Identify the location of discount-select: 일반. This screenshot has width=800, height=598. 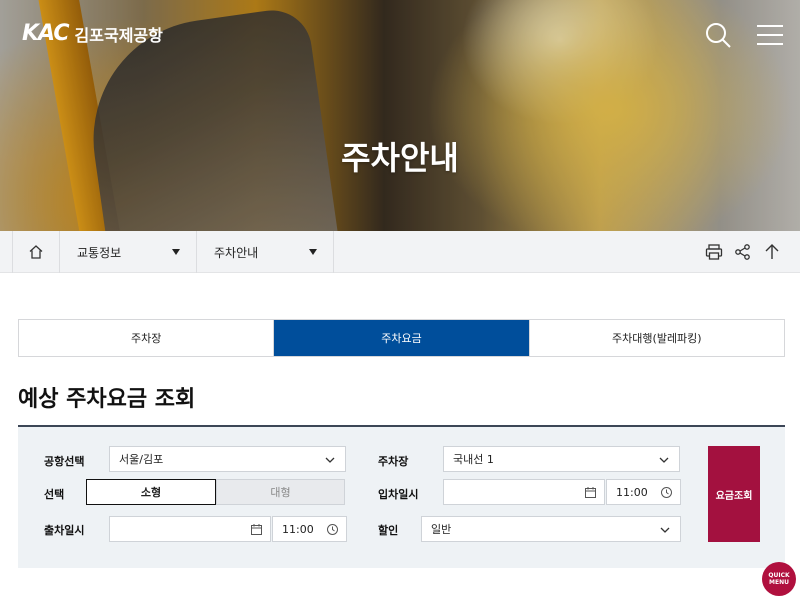
(551, 529).